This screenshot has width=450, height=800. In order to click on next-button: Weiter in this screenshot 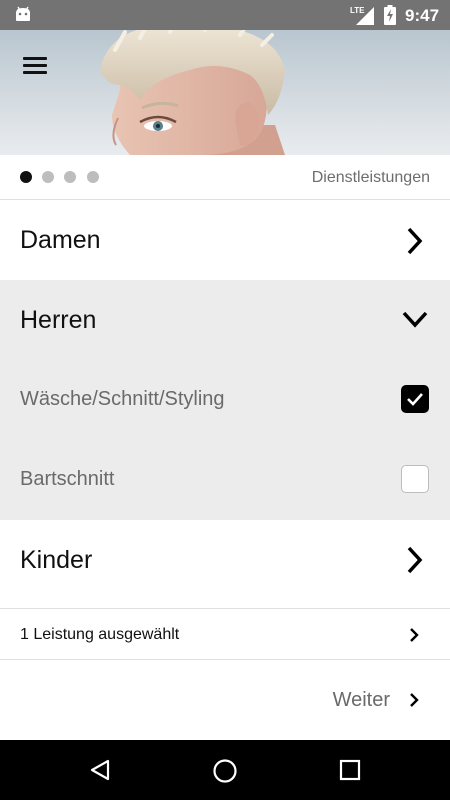, I will do `click(361, 700)`.